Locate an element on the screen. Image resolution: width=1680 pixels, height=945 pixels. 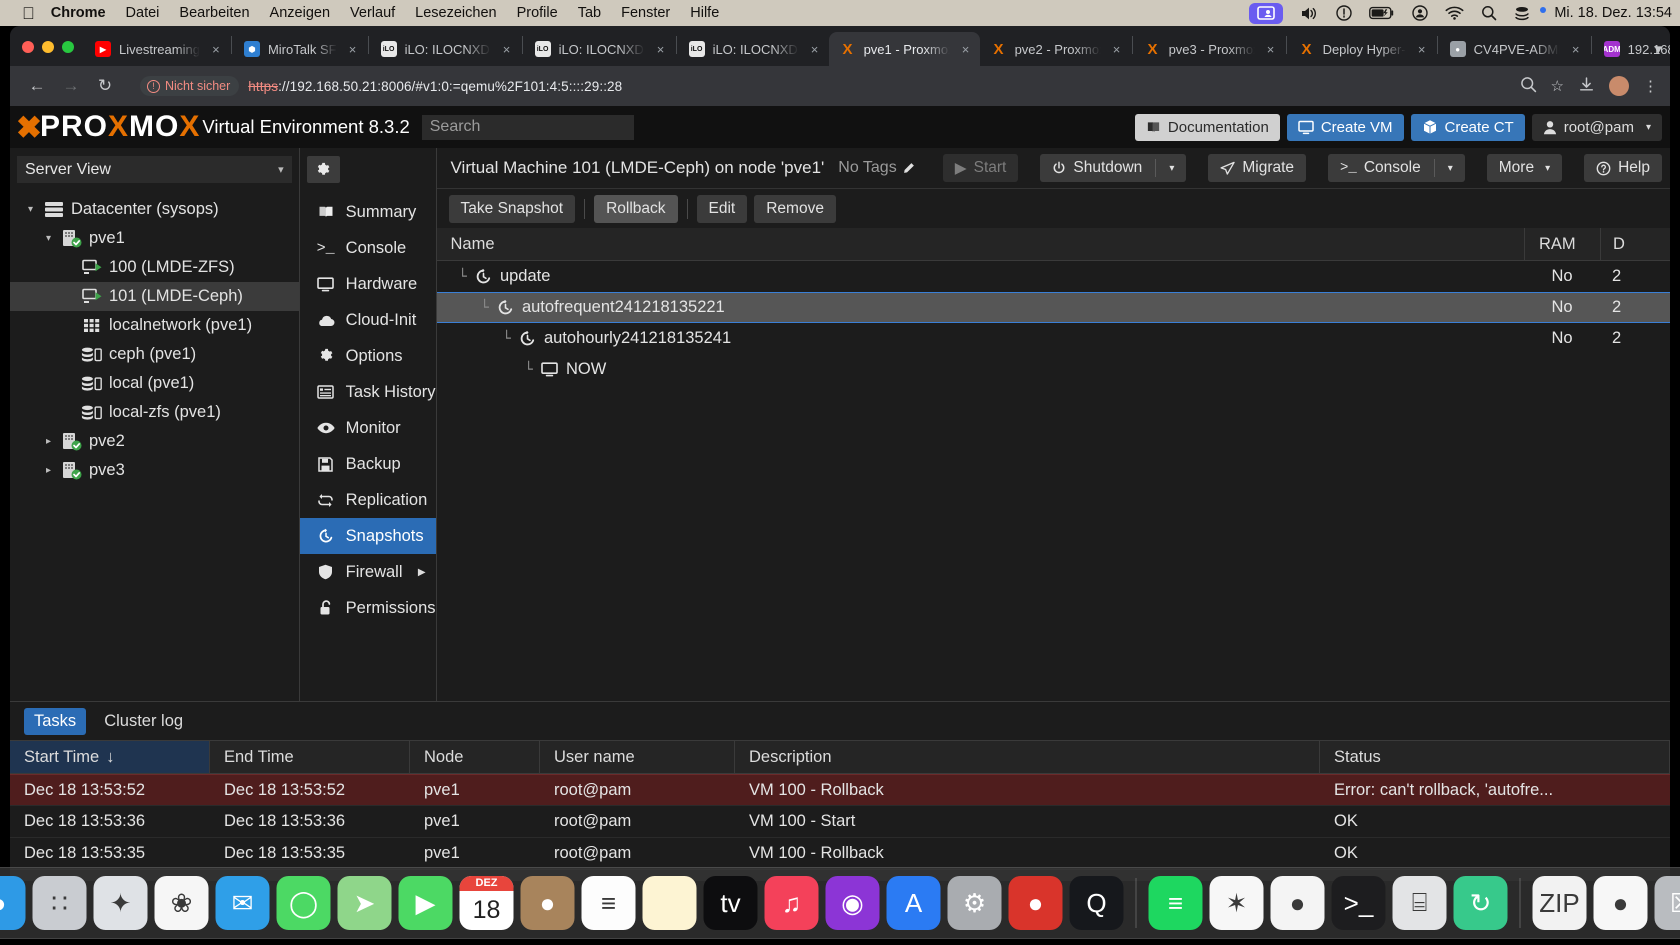
quicktime-icon: Q is located at coordinates (1096, 903).